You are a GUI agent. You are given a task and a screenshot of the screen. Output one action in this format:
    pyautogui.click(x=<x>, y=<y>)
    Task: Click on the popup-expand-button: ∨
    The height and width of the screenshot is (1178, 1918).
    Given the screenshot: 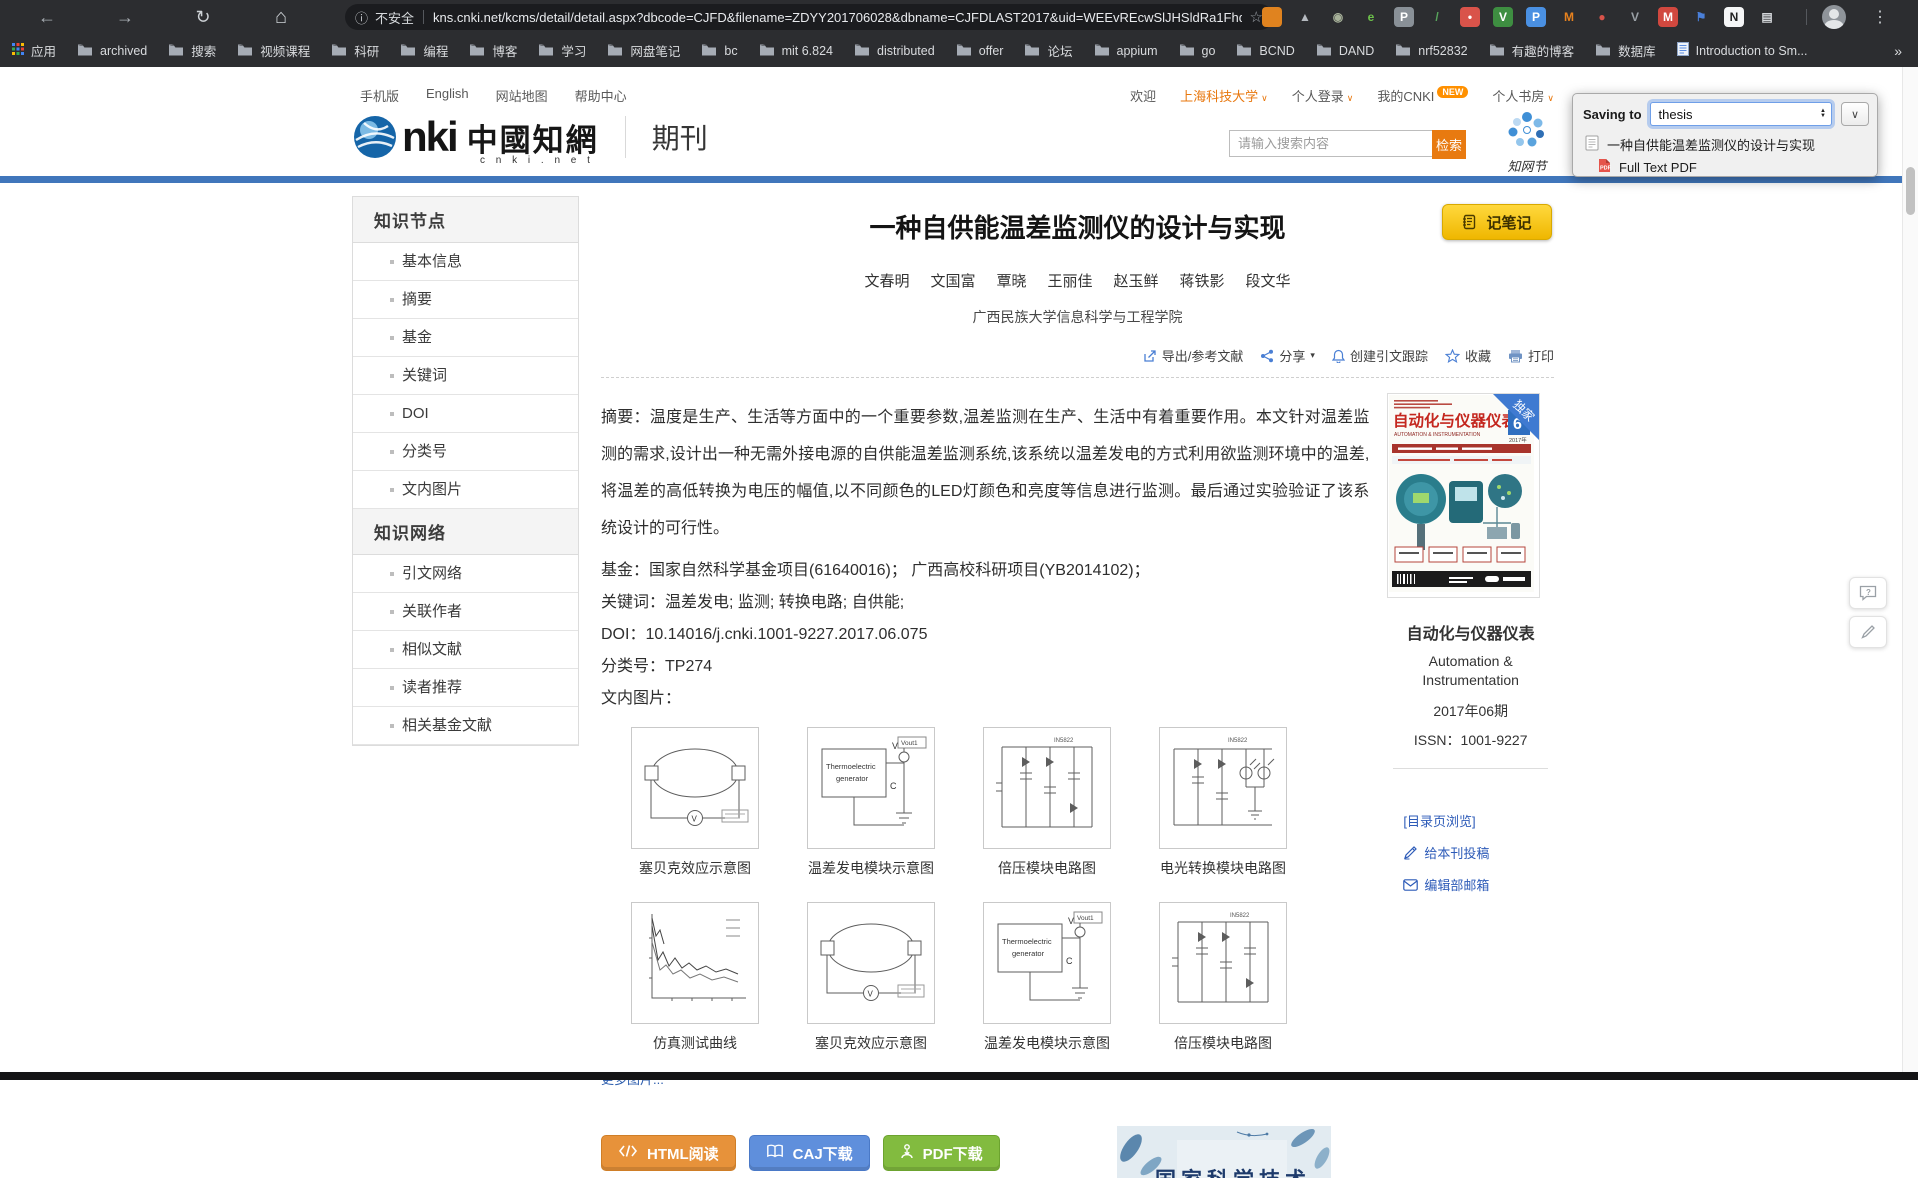 What is the action you would take?
    pyautogui.click(x=1855, y=114)
    